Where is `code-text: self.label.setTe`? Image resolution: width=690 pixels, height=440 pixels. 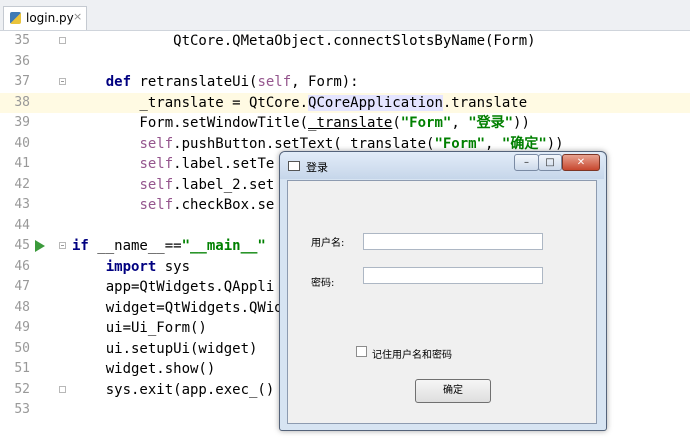
code-text: self.label.setTe is located at coordinates (207, 164).